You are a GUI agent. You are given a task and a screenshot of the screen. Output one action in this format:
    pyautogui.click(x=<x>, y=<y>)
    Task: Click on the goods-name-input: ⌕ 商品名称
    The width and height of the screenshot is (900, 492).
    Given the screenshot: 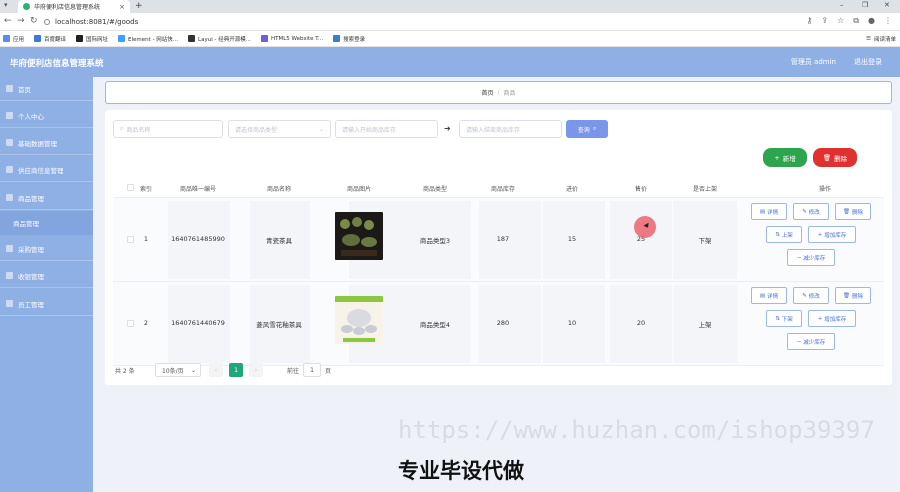 What is the action you would take?
    pyautogui.click(x=168, y=129)
    